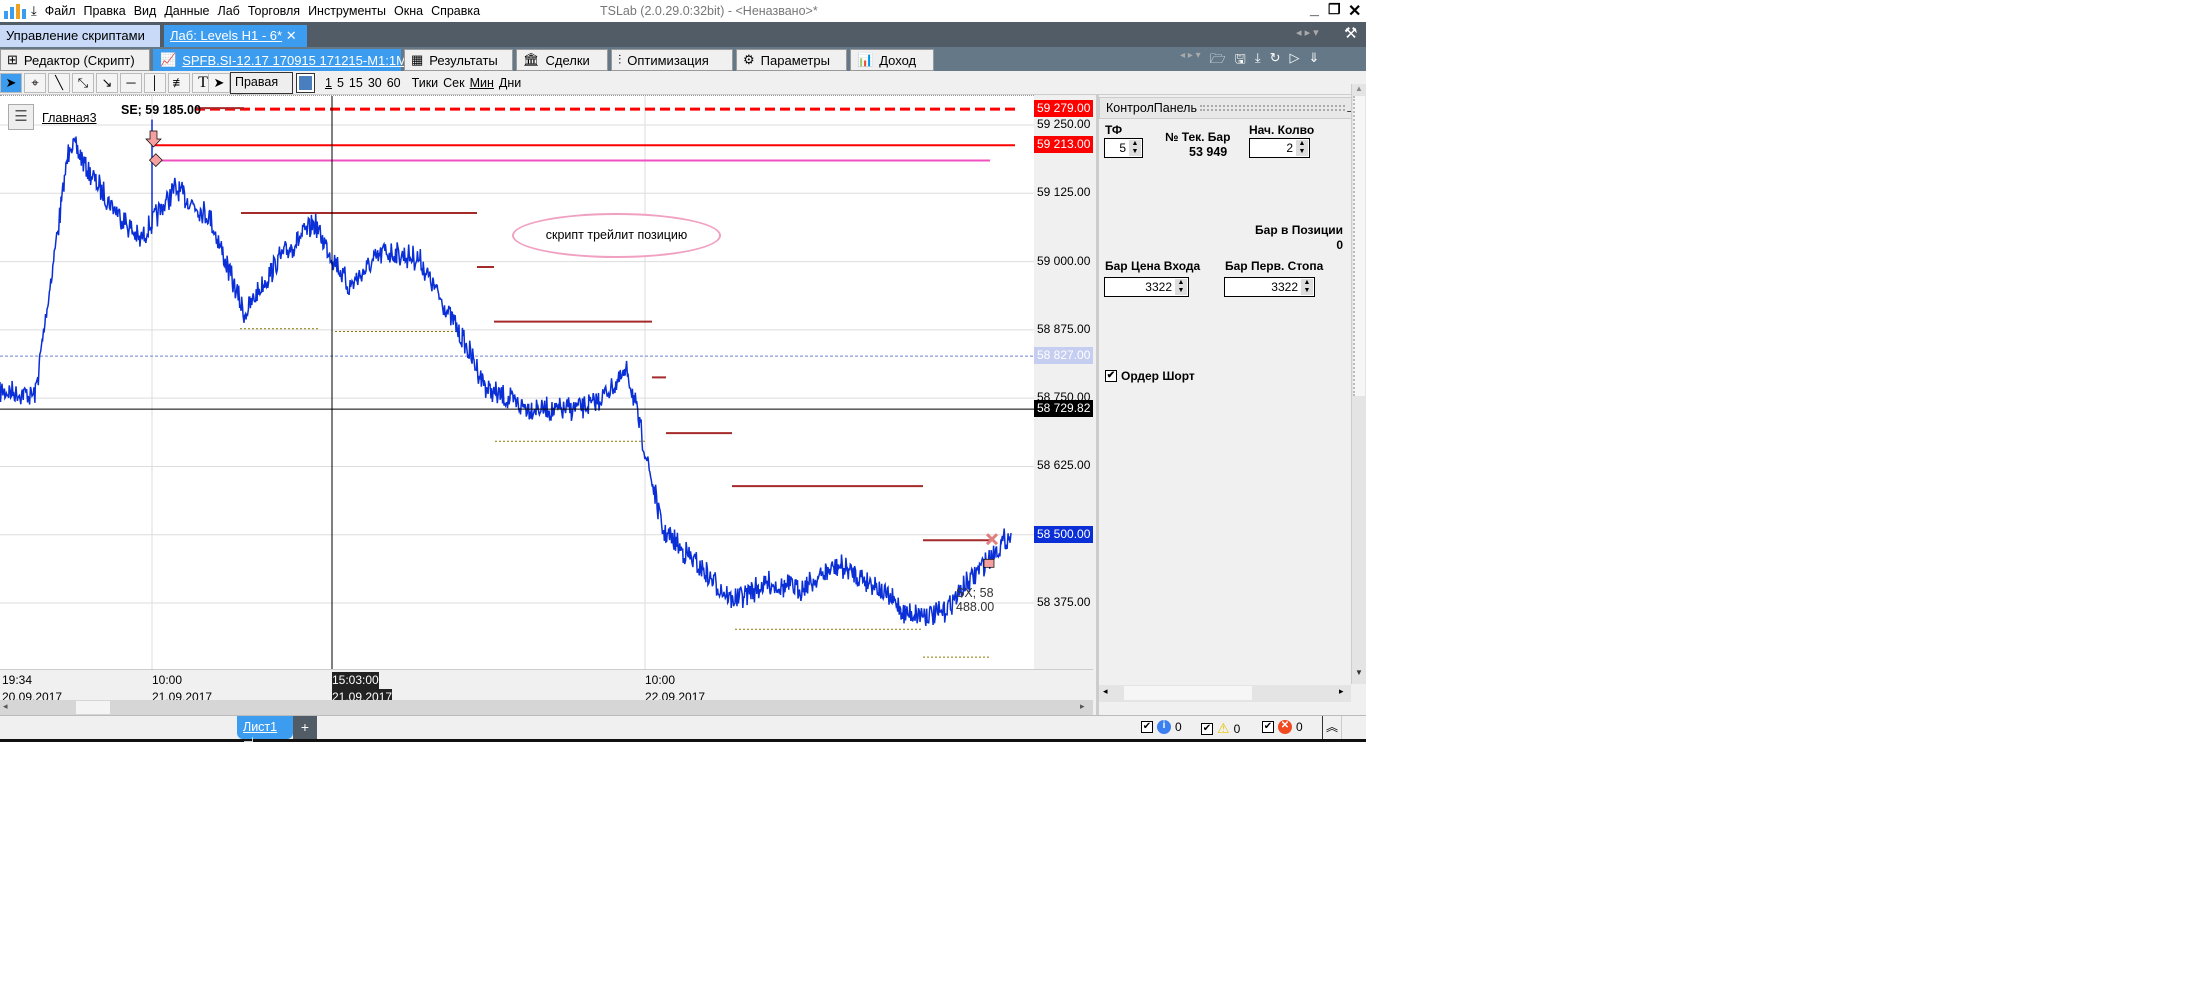 The height and width of the screenshot is (986, 2186). What do you see at coordinates (274, 11) in the screenshot?
I see `menu-item: Торговля` at bounding box center [274, 11].